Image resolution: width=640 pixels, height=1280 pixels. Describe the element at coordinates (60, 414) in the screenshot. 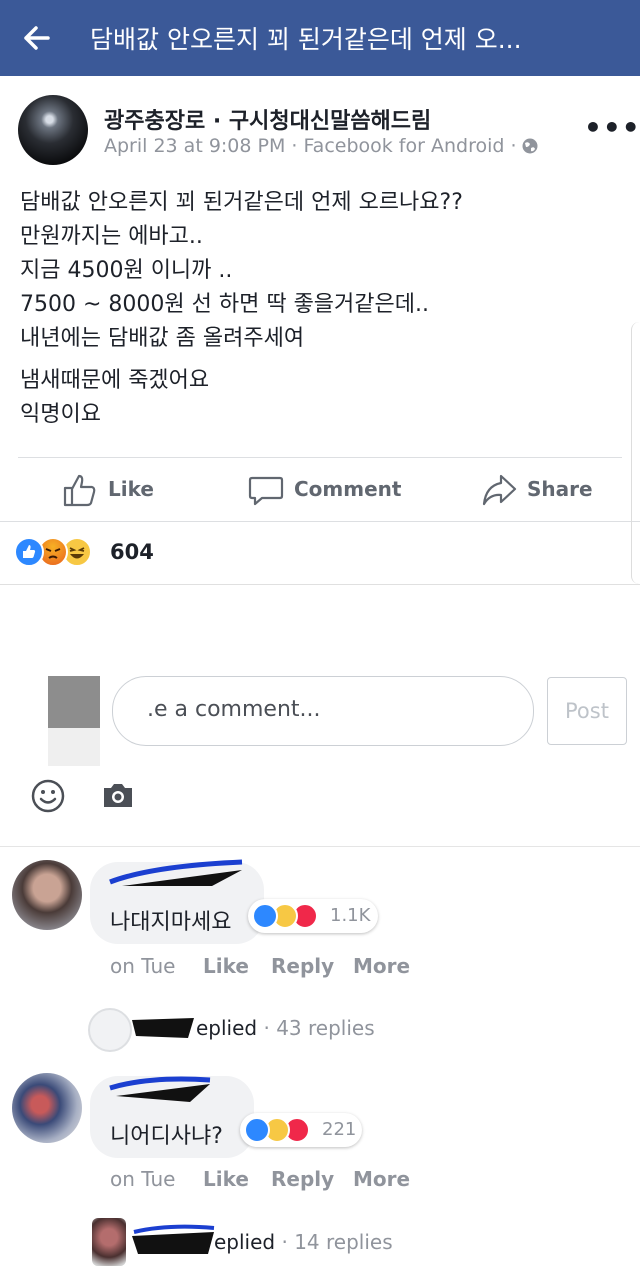

I see `post-line: 익명이요` at that location.